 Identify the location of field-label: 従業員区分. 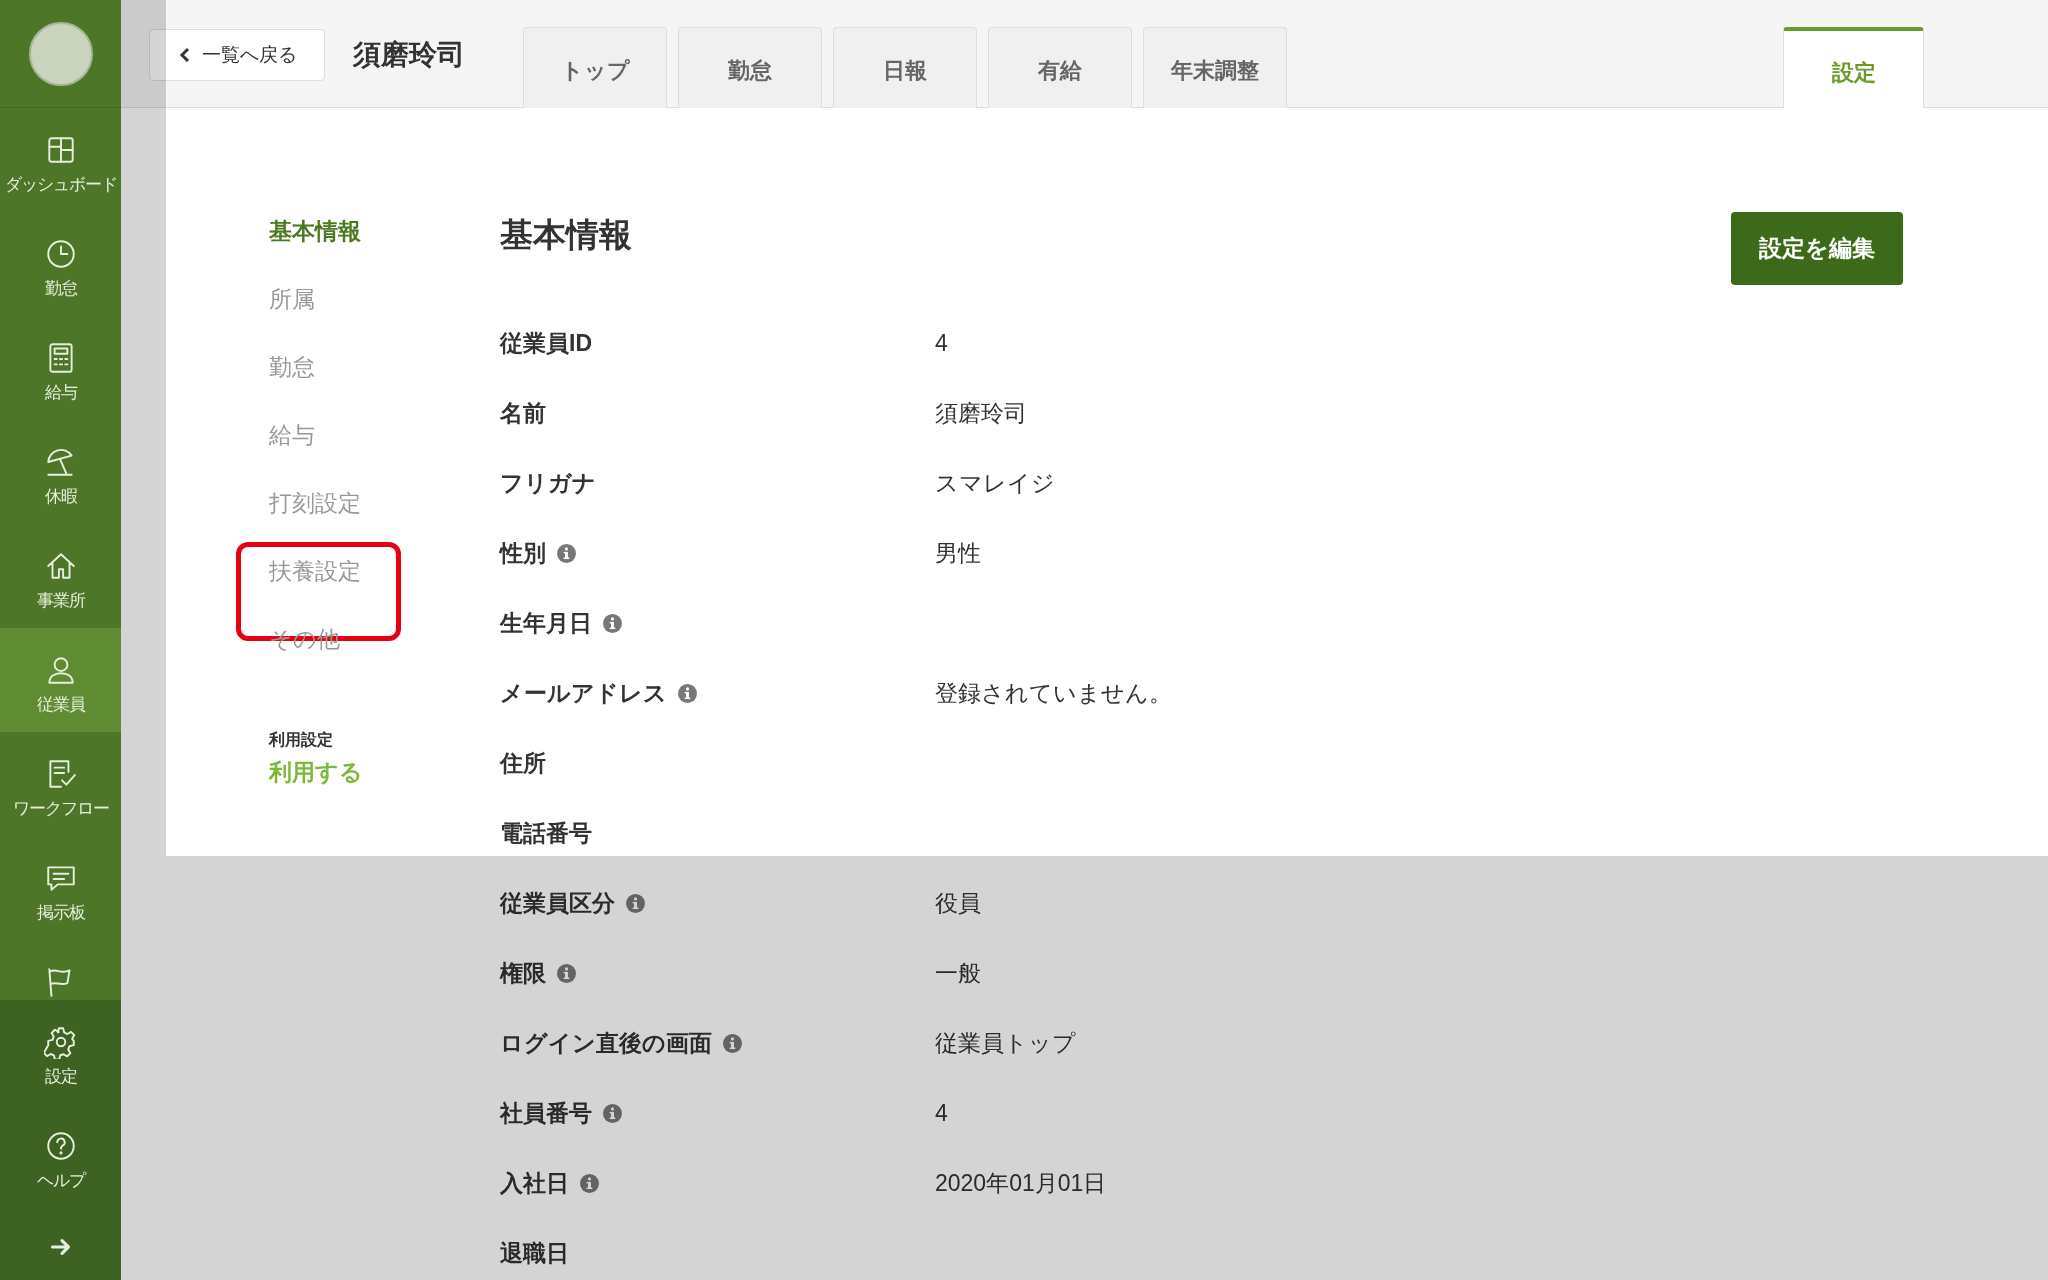
(557, 903).